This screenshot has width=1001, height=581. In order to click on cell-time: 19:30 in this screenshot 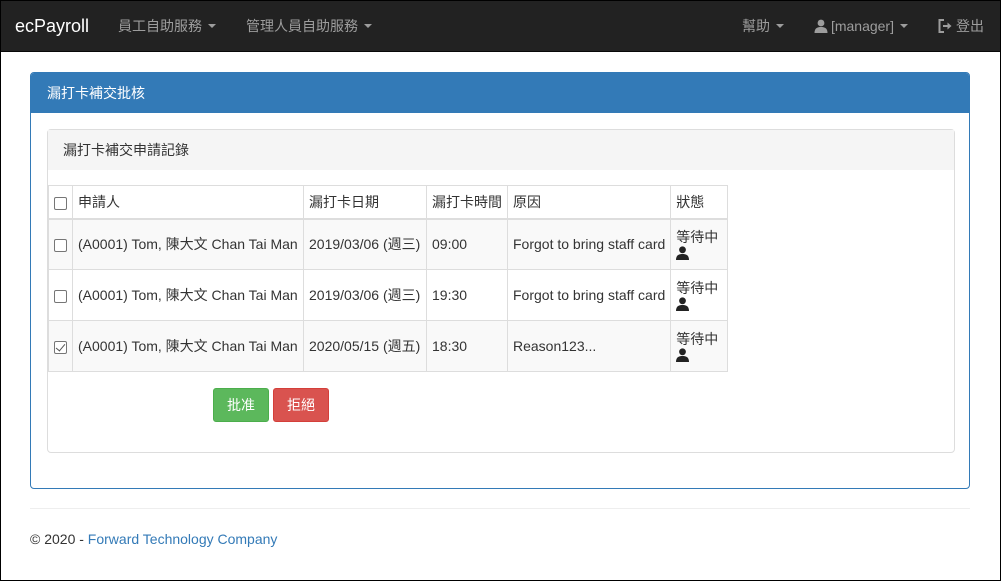, I will do `click(467, 295)`.